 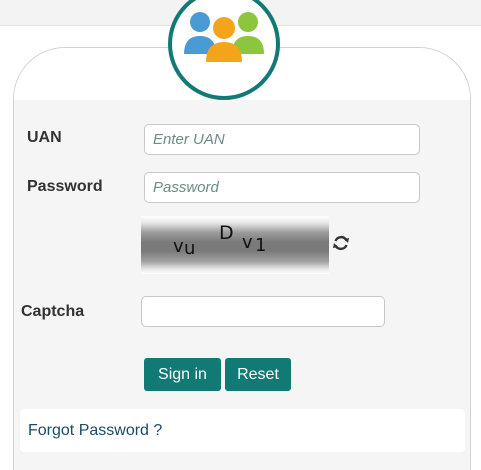 What do you see at coordinates (95, 431) in the screenshot?
I see `forgot-password-link: Forgot Password ?` at bounding box center [95, 431].